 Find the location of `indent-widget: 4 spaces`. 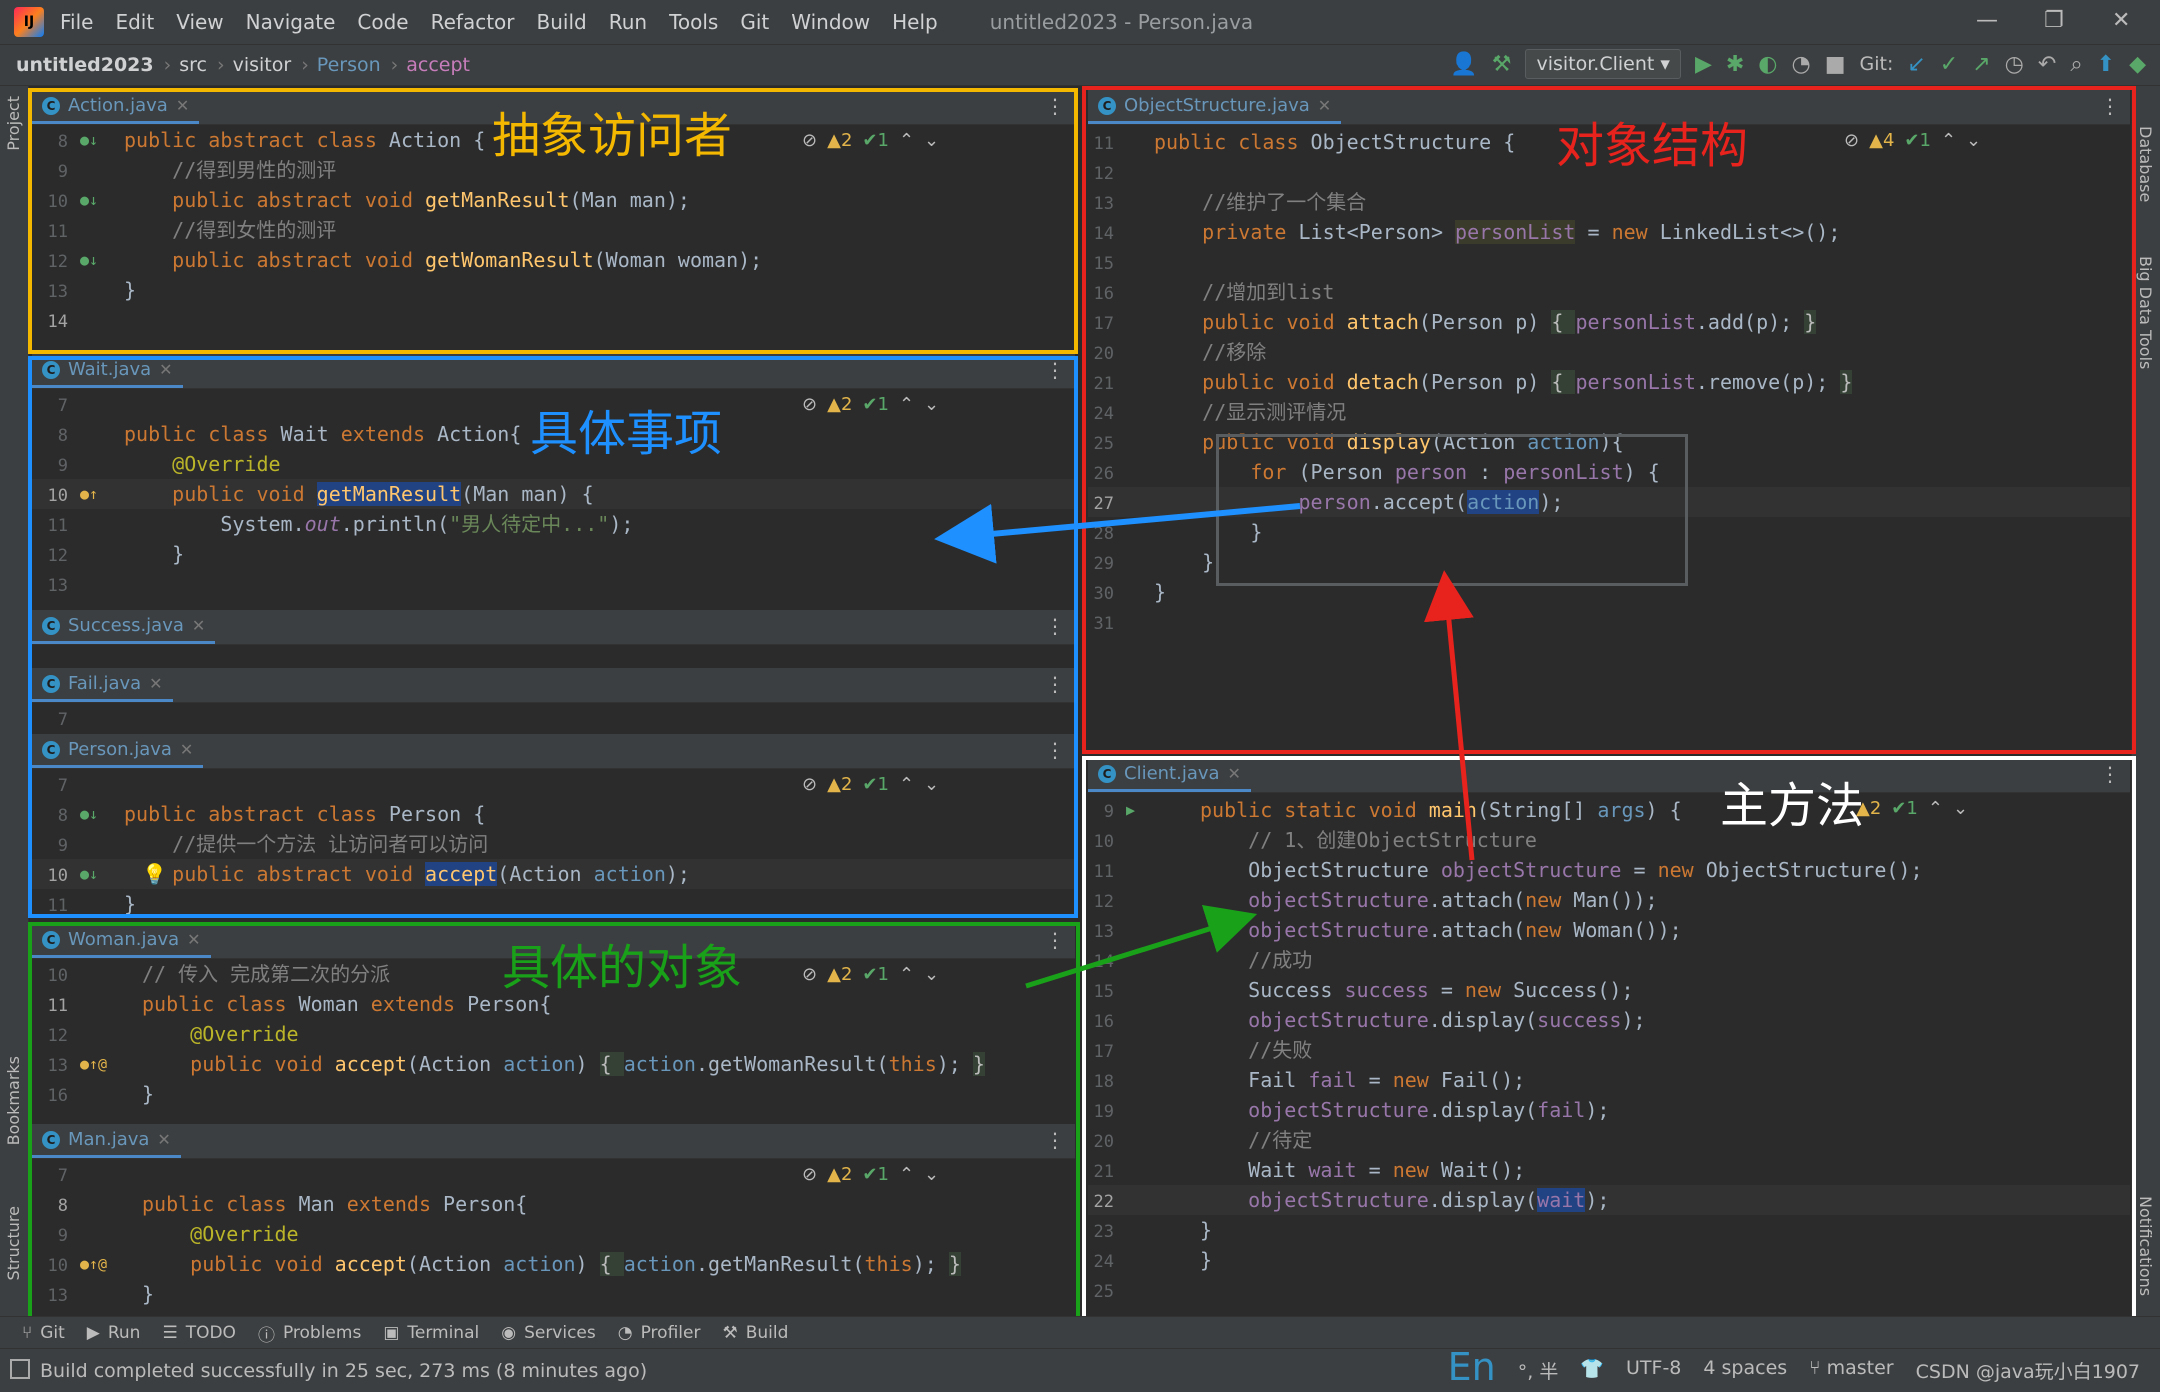

indent-widget: 4 spaces is located at coordinates (1745, 1373).